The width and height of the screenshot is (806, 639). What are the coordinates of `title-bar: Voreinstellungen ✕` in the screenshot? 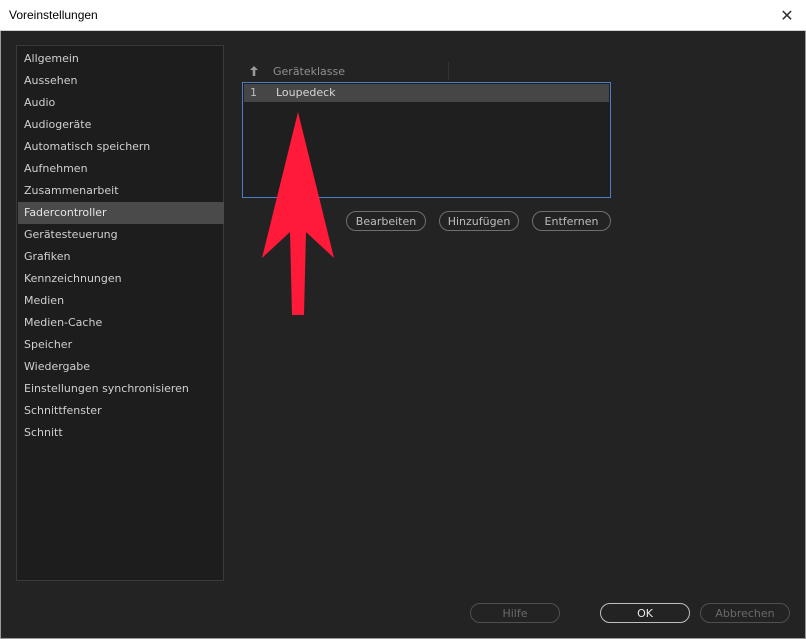 It's located at (403, 15).